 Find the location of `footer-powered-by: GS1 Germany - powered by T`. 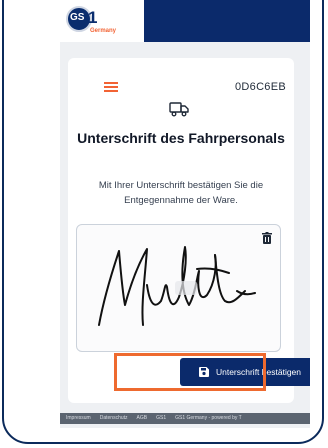

footer-powered-by: GS1 Germany - powered by T is located at coordinates (208, 418).